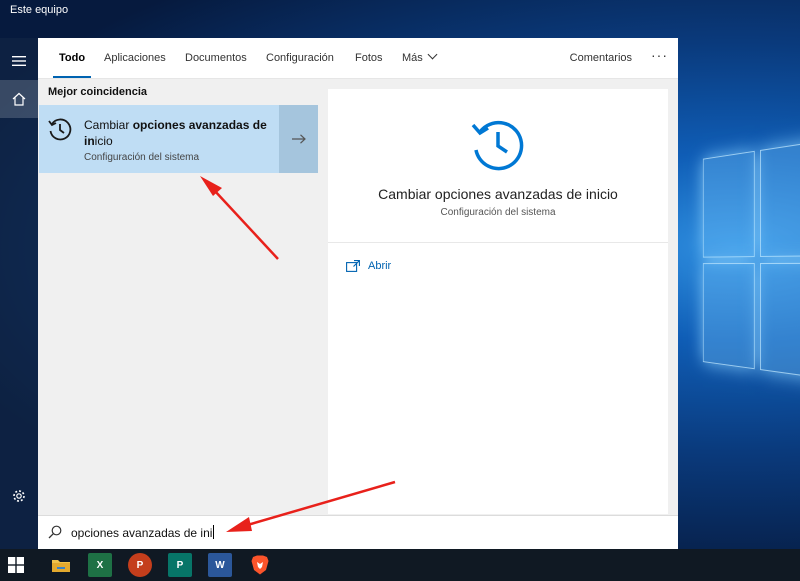  Describe the element at coordinates (412, 58) in the screenshot. I see `tab-mas-label: Más` at that location.